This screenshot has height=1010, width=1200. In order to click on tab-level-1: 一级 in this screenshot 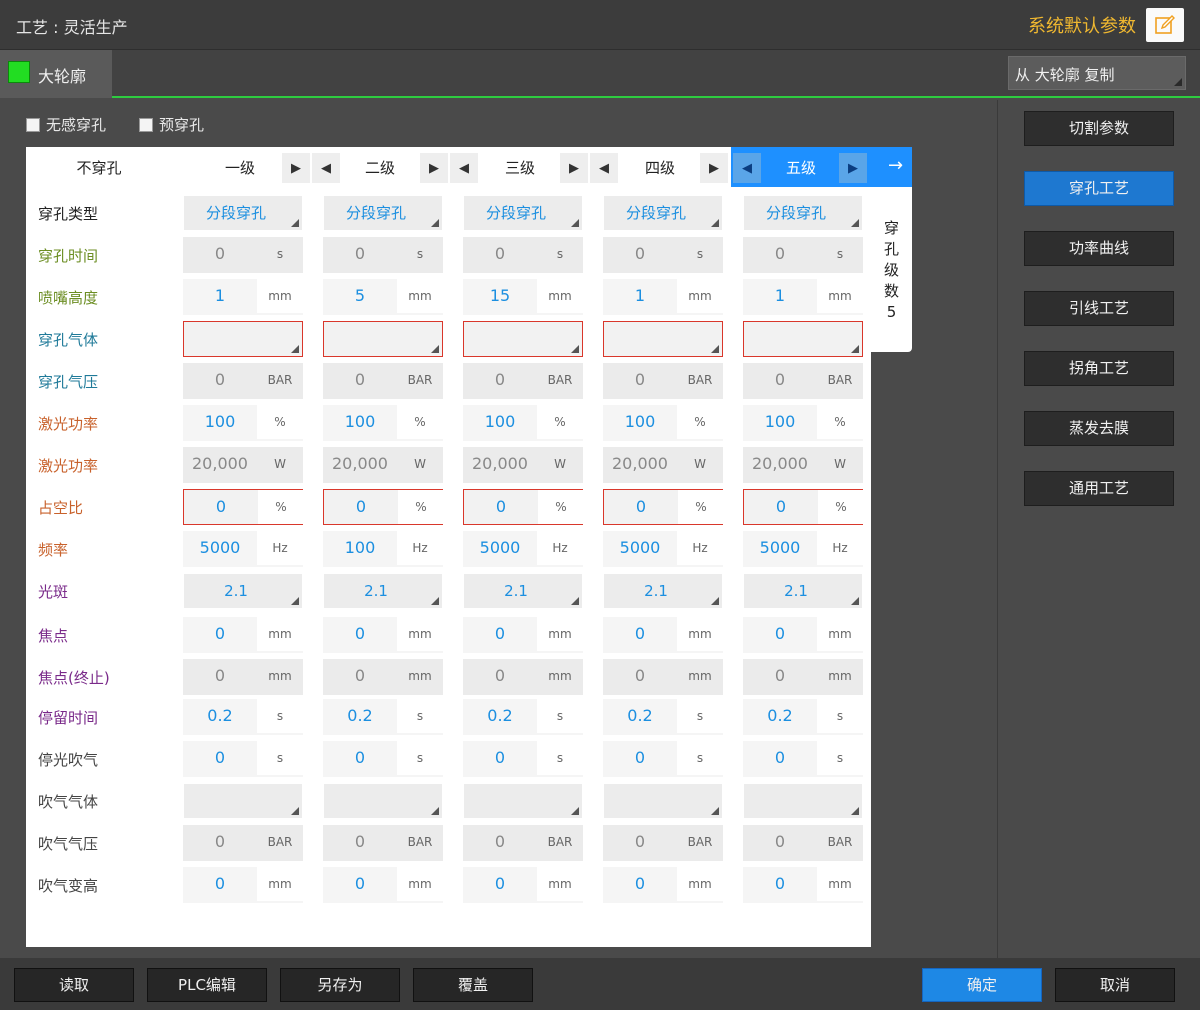, I will do `click(240, 167)`.